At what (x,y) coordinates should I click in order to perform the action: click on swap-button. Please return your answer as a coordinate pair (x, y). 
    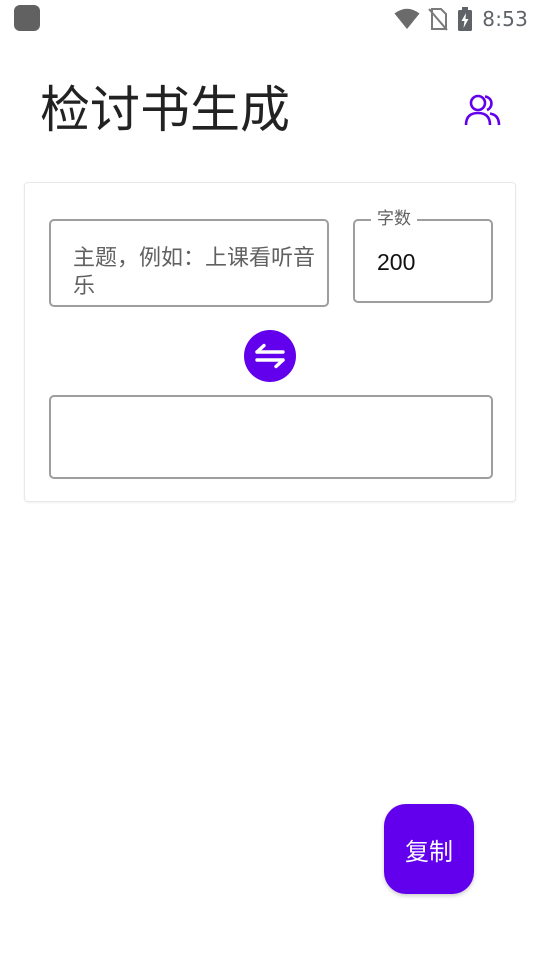
    Looking at the image, I should click on (270, 356).